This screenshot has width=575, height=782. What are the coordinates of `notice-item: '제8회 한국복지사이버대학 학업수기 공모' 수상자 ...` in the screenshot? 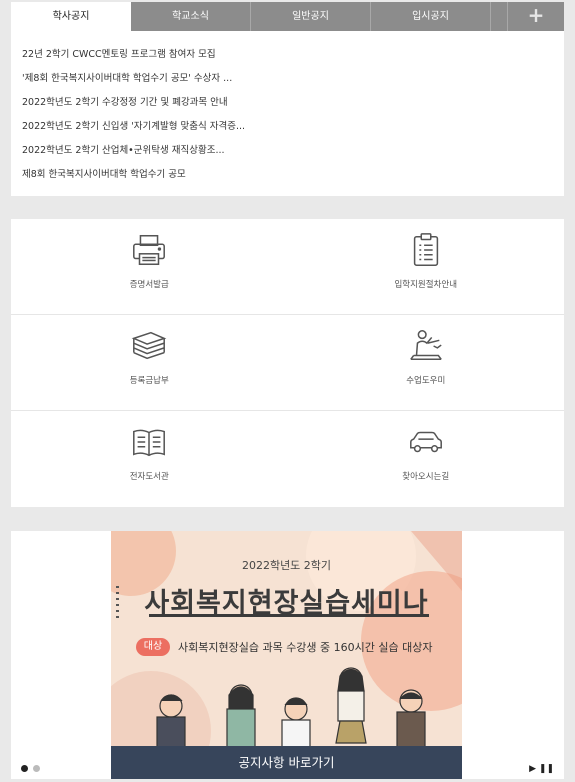 It's located at (293, 79).